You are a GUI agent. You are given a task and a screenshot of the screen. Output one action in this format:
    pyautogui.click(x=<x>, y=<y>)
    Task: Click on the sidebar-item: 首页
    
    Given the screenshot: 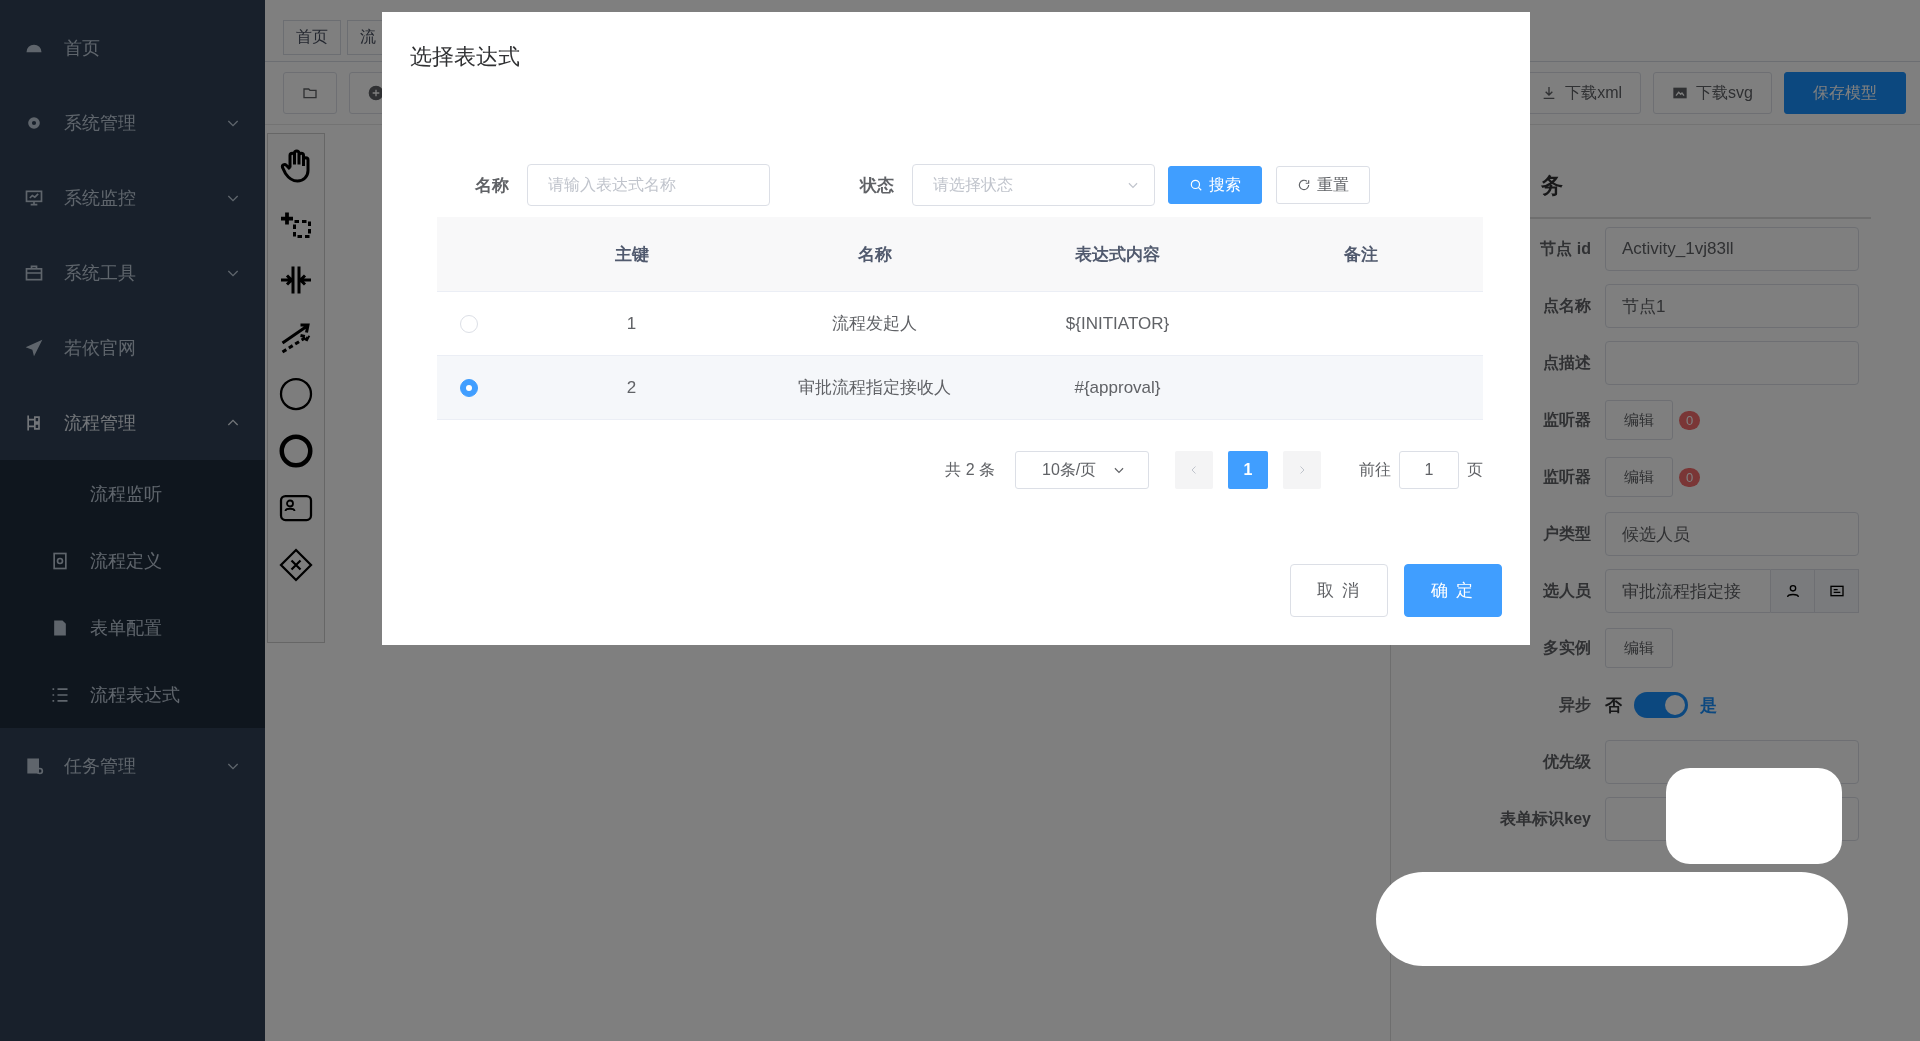 What is the action you would take?
    pyautogui.click(x=132, y=47)
    